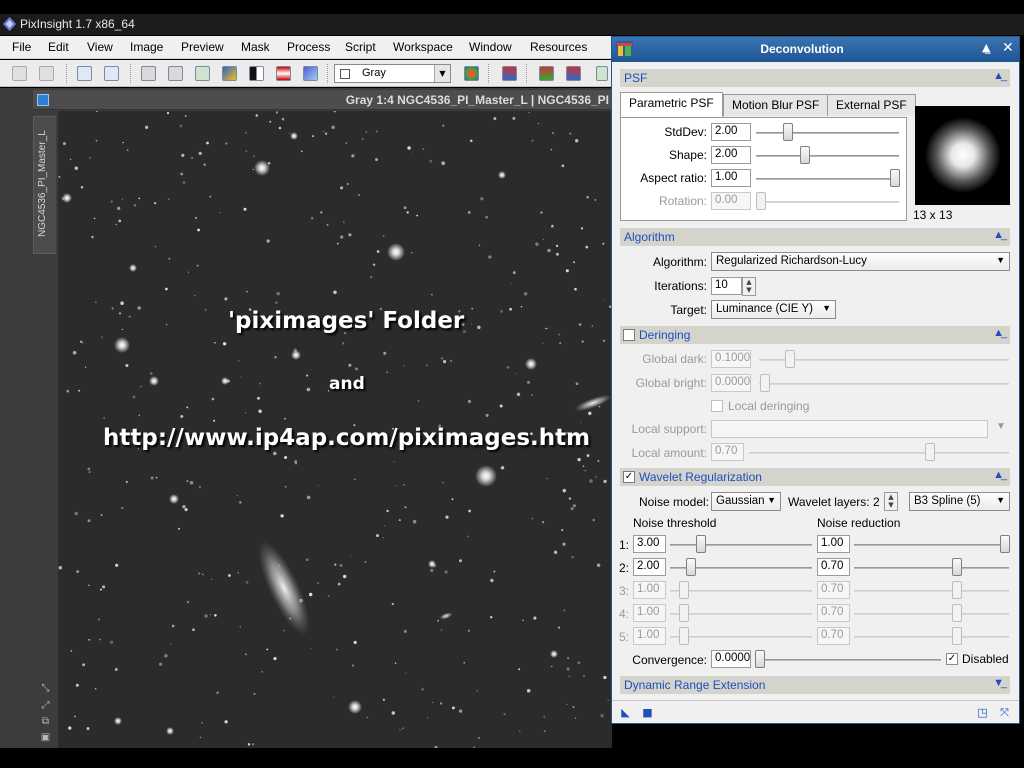 Image resolution: width=1024 pixels, height=768 pixels. Describe the element at coordinates (573, 73) in the screenshot. I see `zoom-out-icon` at that location.